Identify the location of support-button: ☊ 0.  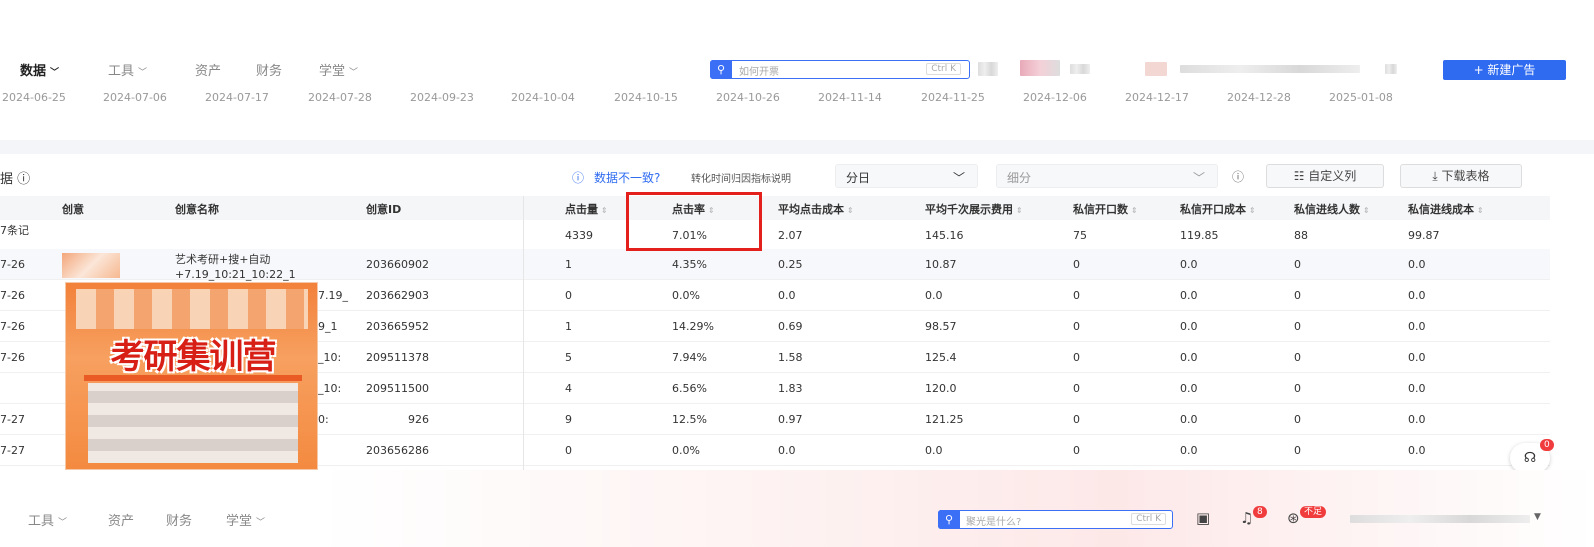
(1532, 456).